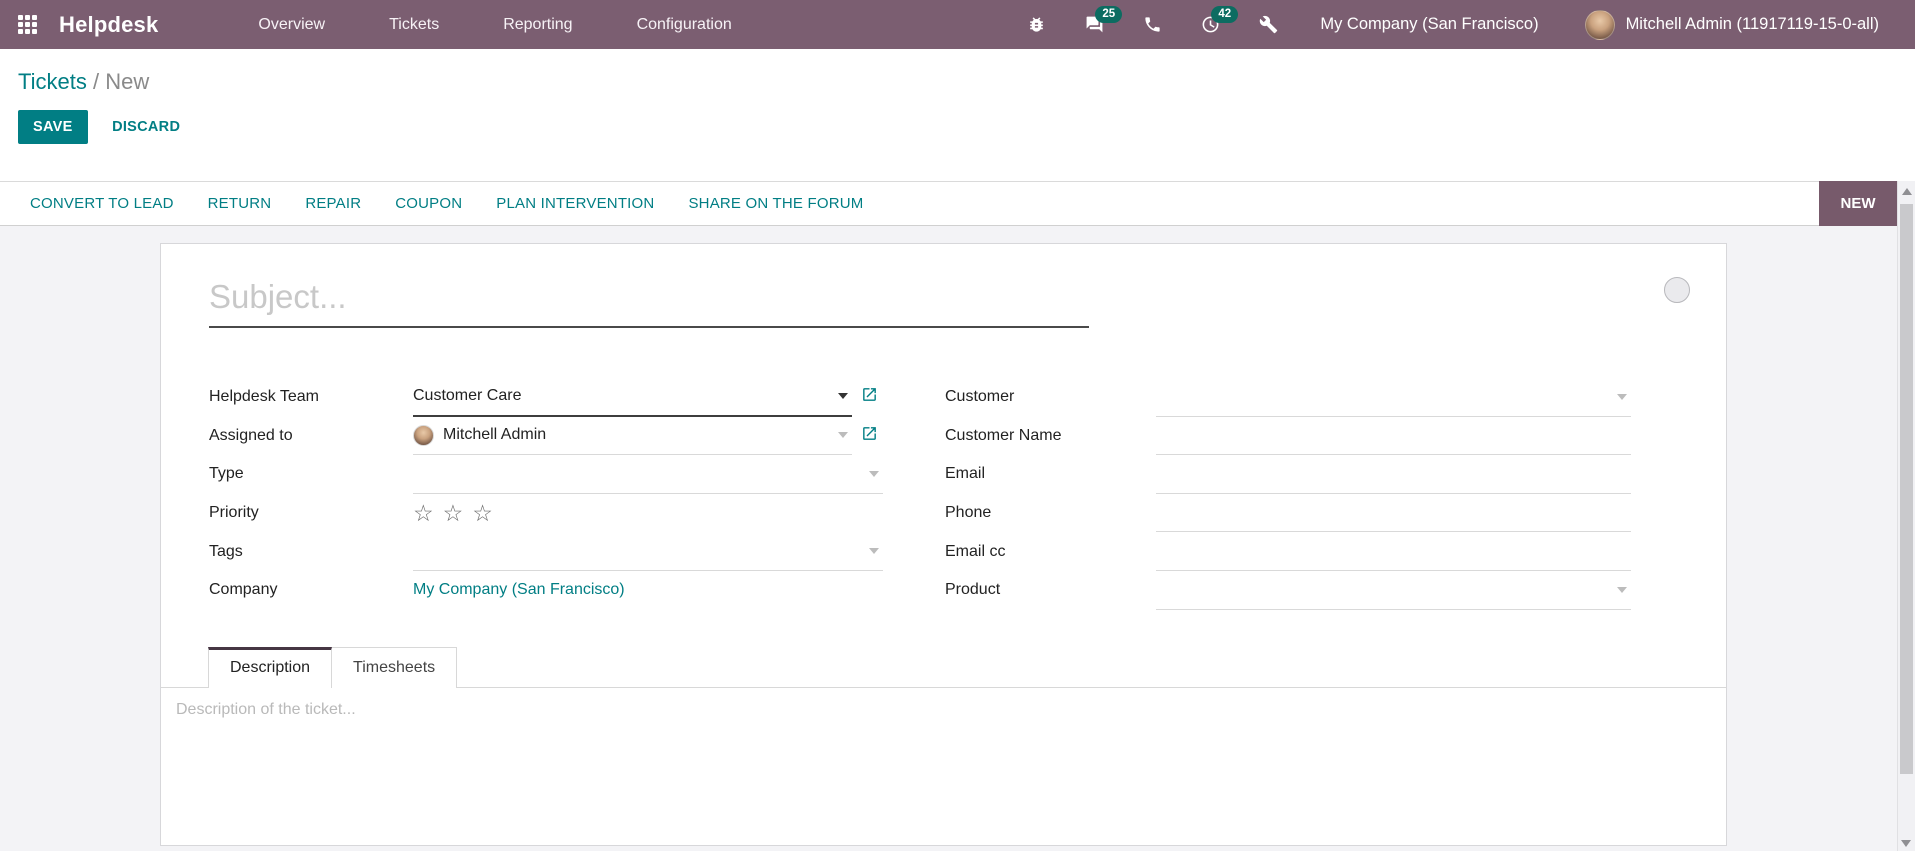 The width and height of the screenshot is (1915, 851). What do you see at coordinates (973, 590) in the screenshot?
I see `product-label: Product` at bounding box center [973, 590].